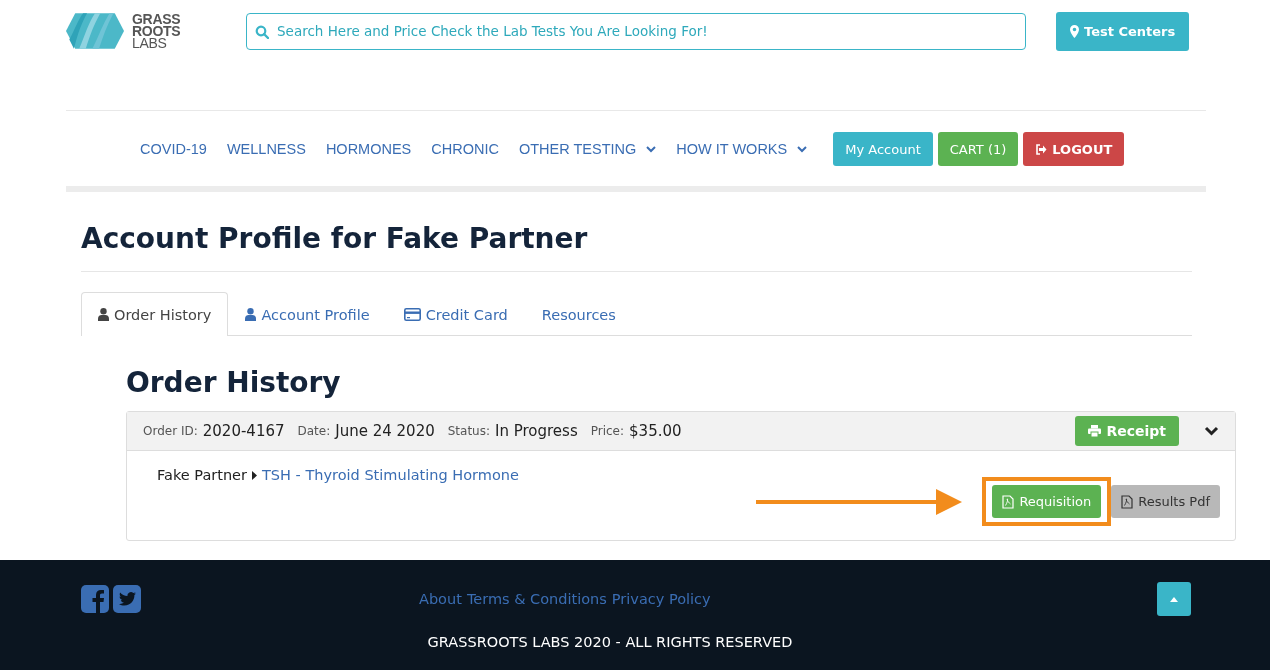 This screenshot has height=670, width=1270. I want to click on footer-link: Privacy Policy, so click(661, 599).